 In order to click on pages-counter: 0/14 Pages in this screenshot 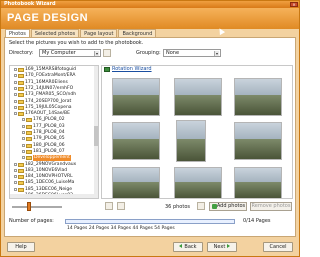, I will do `click(257, 221)`.